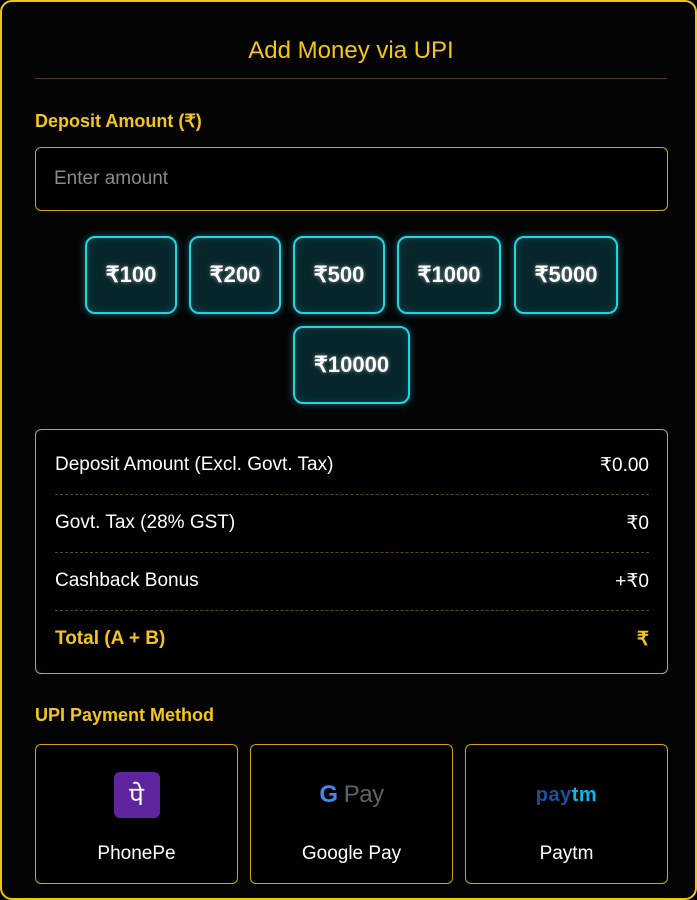  What do you see at coordinates (642, 639) in the screenshot?
I see `total-value: ₹` at bounding box center [642, 639].